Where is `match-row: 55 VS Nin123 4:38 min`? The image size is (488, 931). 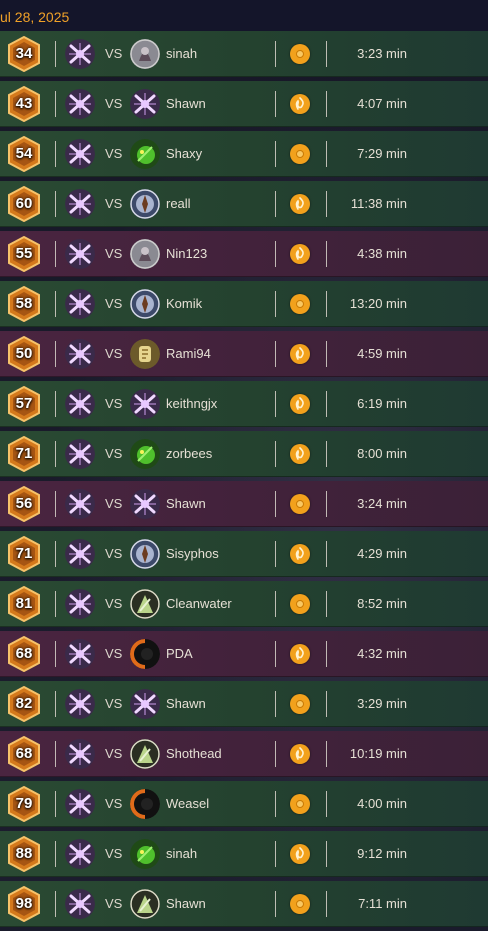 match-row: 55 VS Nin123 4:38 min is located at coordinates (244, 254).